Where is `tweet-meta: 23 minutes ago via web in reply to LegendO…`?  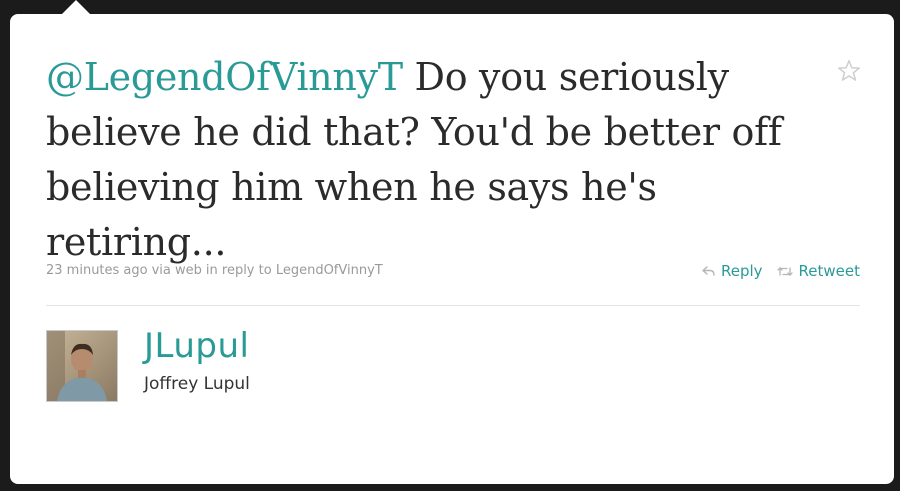 tweet-meta: 23 minutes ago via web in reply to LegendO… is located at coordinates (216, 270).